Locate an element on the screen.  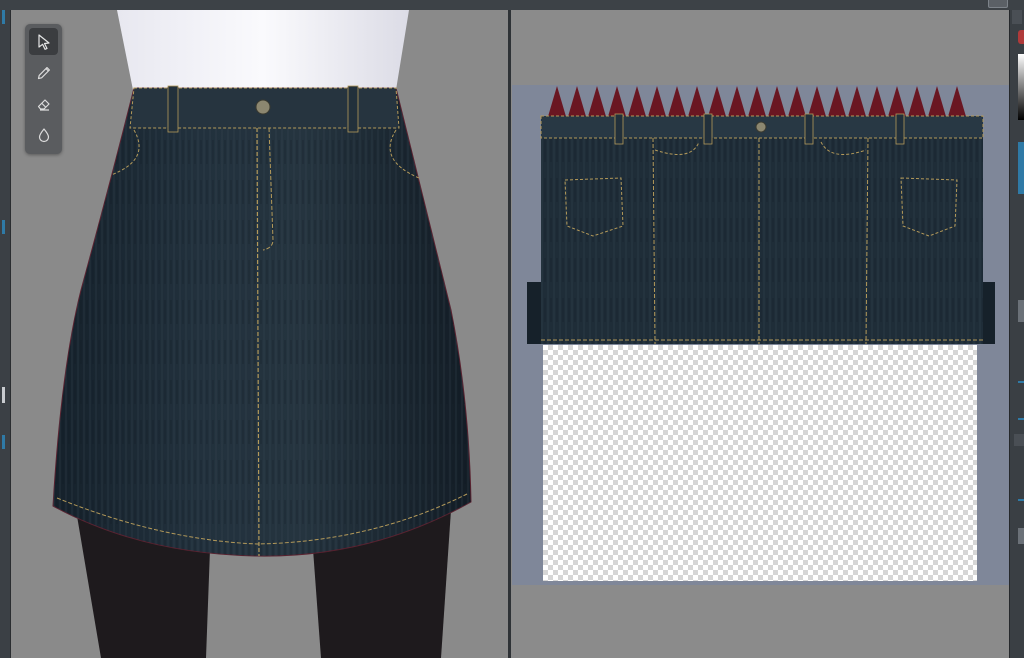
panel-section-header is located at coordinates (1019, 440).